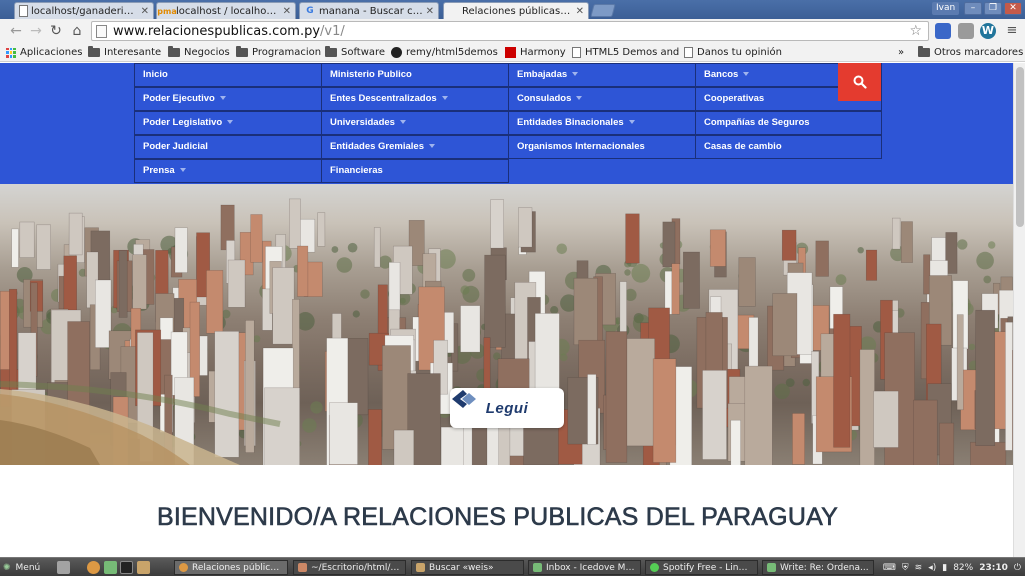 The image size is (1025, 576). I want to click on start-menu-button: ✺ Menú, so click(21, 567).